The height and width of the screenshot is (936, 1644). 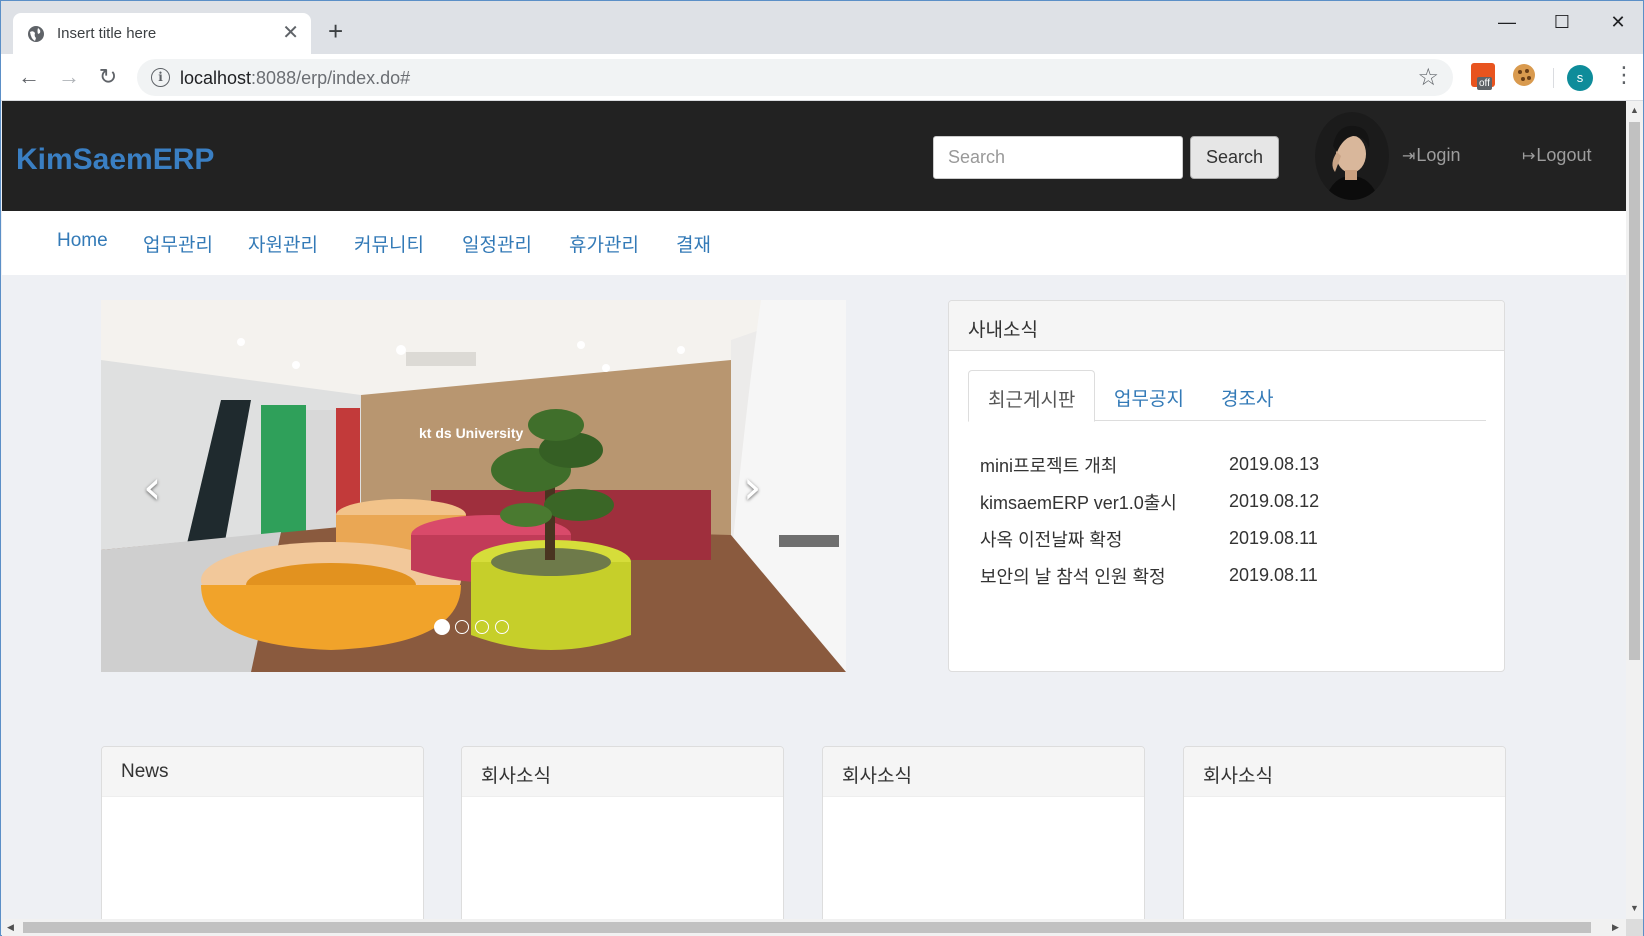 What do you see at coordinates (1226, 470) in the screenshot?
I see `news-row: mini프로젝트 개최 2019.08.13` at bounding box center [1226, 470].